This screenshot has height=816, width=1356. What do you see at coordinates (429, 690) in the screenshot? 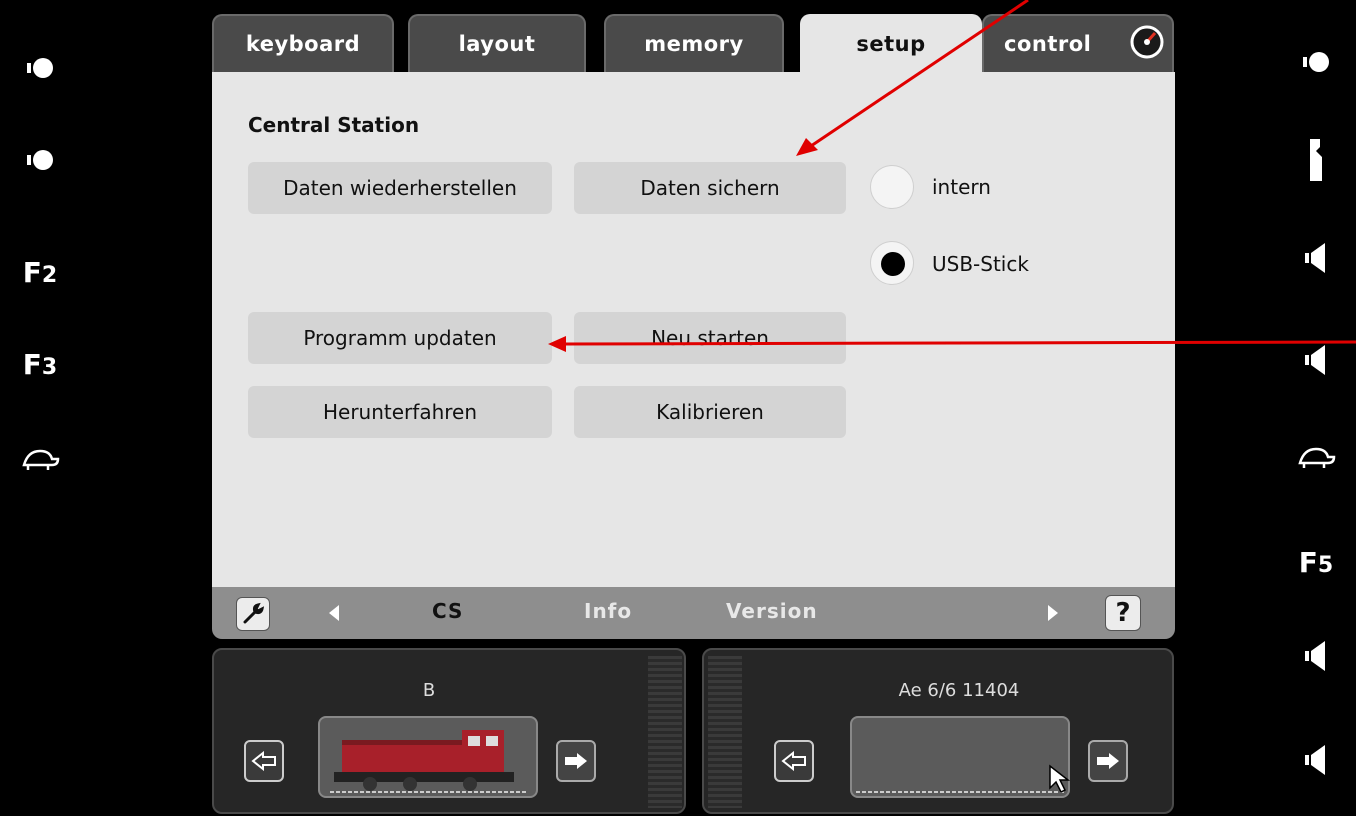
I see `loco-name: B` at bounding box center [429, 690].